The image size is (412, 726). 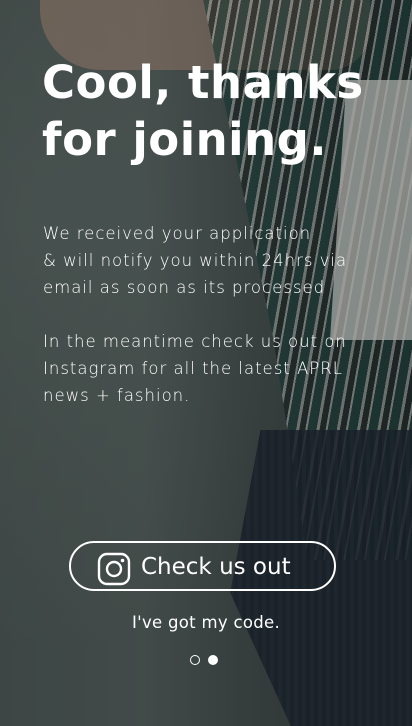 I want to click on page-indicator, so click(x=207, y=661).